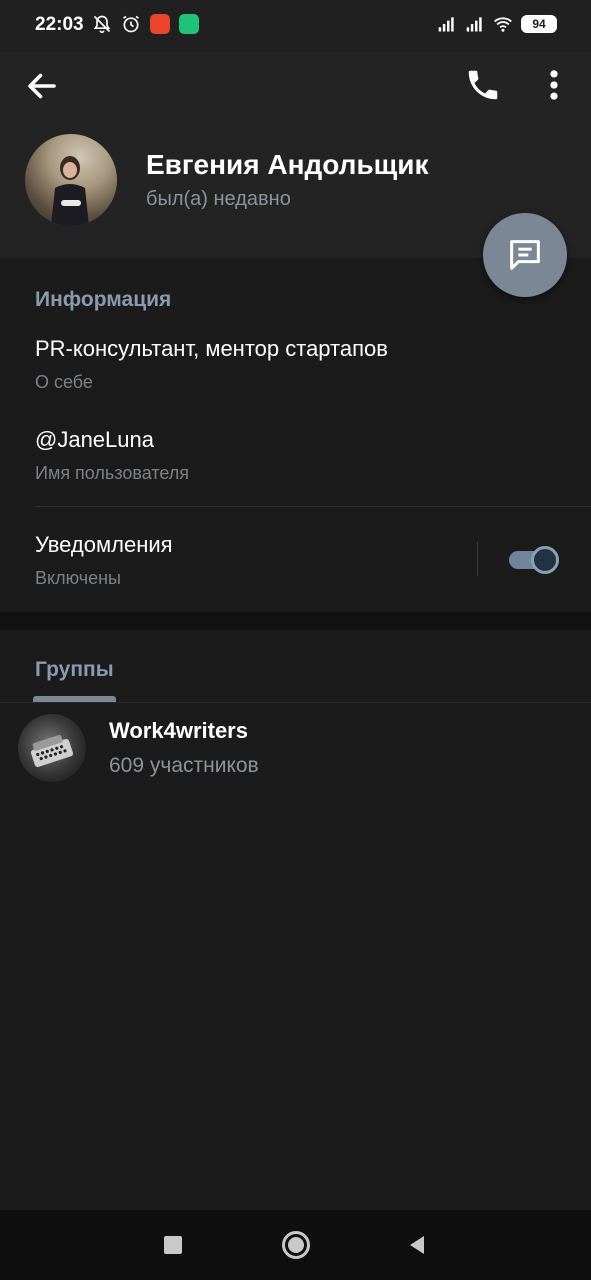 This screenshot has height=1280, width=591. Describe the element at coordinates (70, 191) in the screenshot. I see `avatar-photo` at that location.